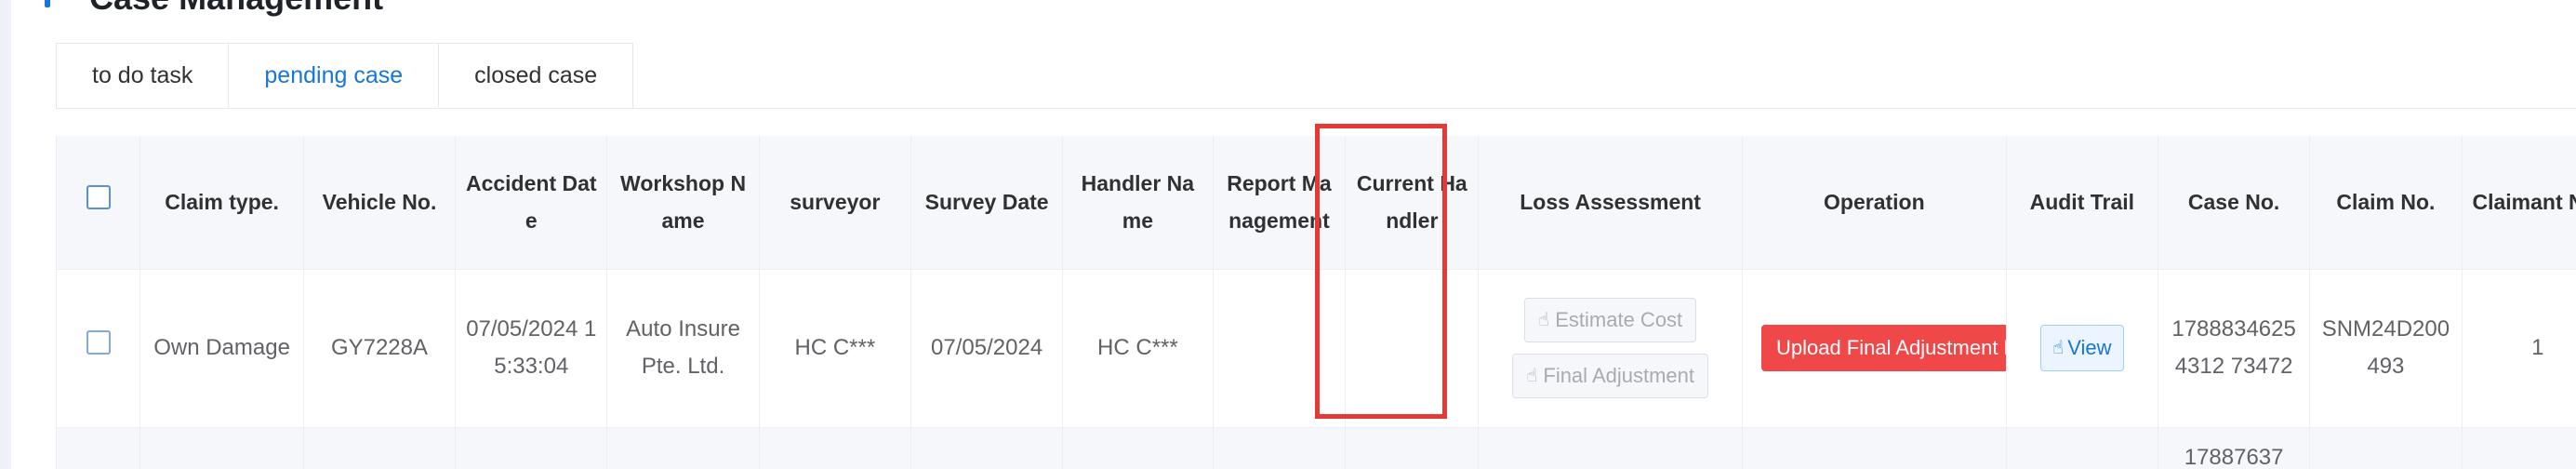  Describe the element at coordinates (987, 203) in the screenshot. I see `header-survey-date: Survey Date` at that location.